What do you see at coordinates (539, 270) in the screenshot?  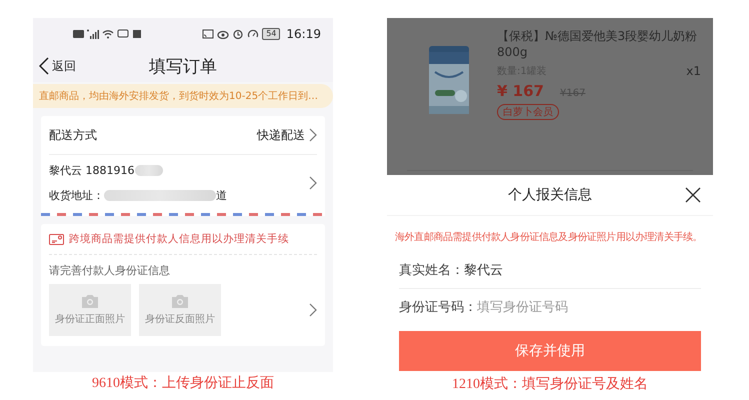 I see `input-field: 黎代云` at bounding box center [539, 270].